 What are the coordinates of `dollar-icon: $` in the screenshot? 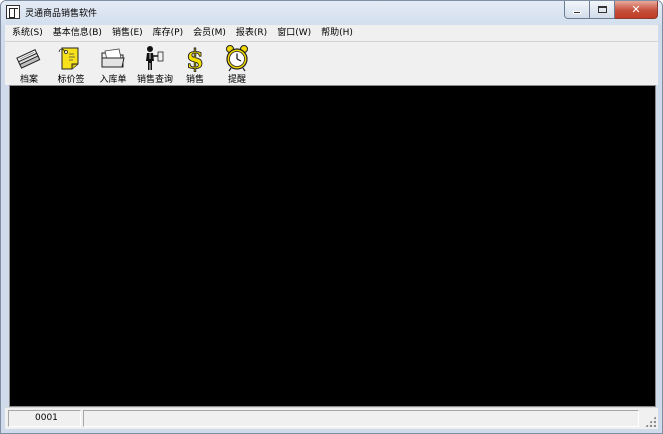 It's located at (195, 58).